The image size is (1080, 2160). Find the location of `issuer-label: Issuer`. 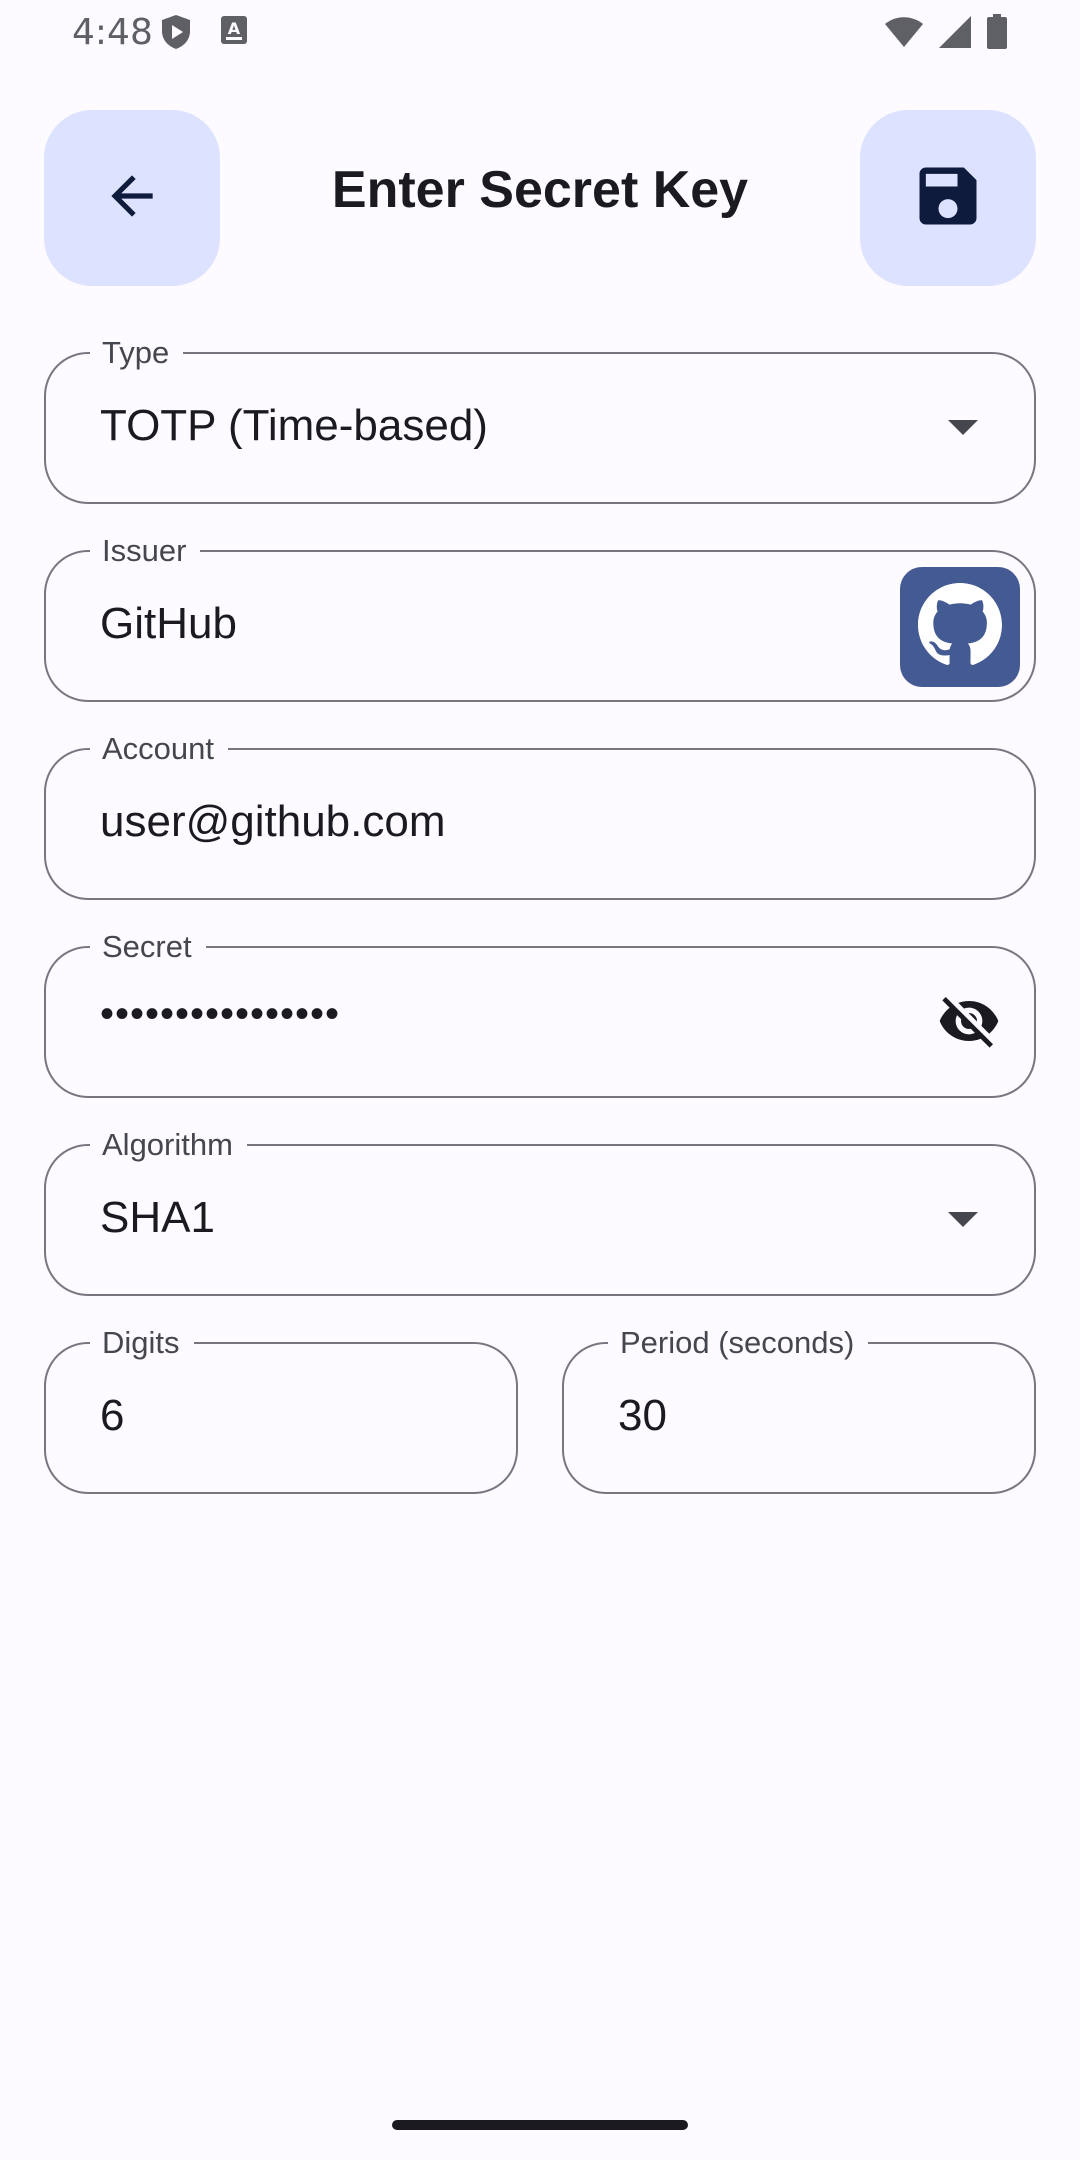

issuer-label: Issuer is located at coordinates (145, 551).